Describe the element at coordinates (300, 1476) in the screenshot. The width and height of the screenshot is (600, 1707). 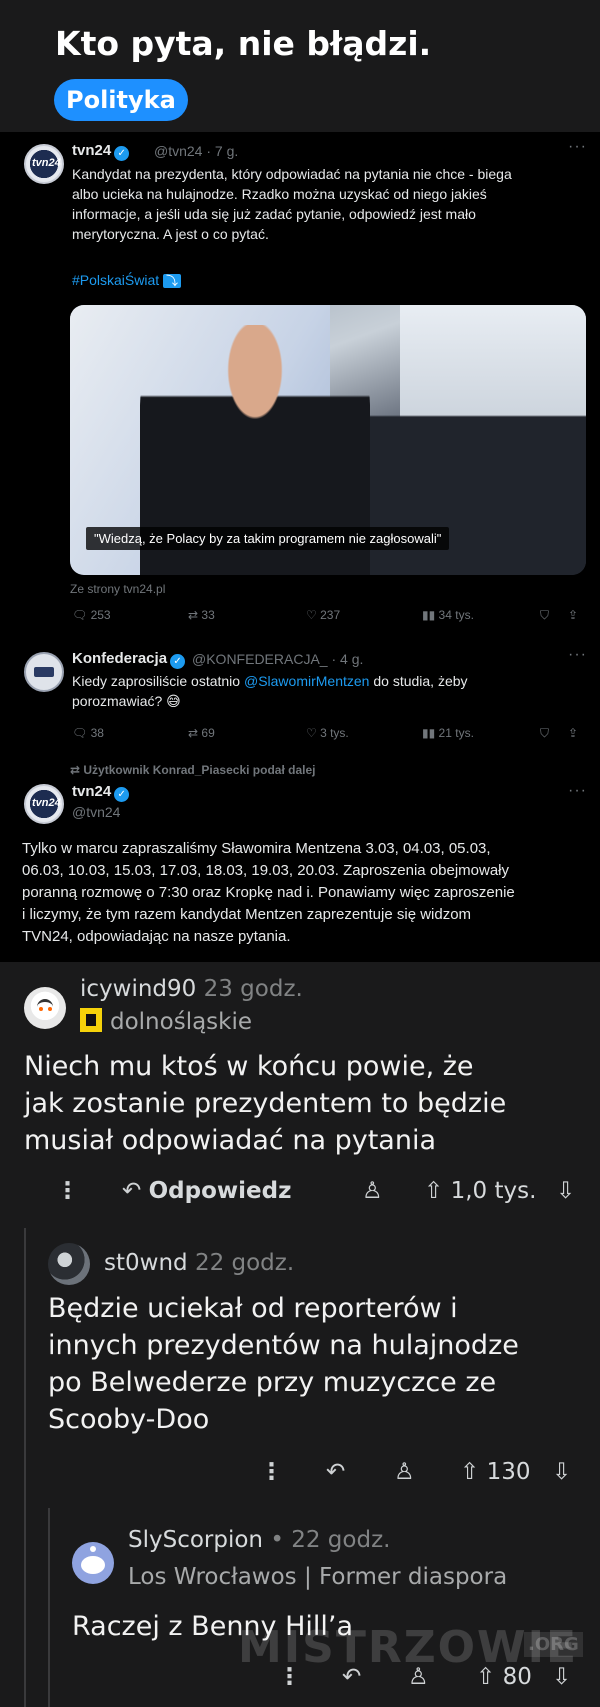
I see `comment2-actions: ⋮ ↶ ♙ ⇧ 130 ⇩` at that location.